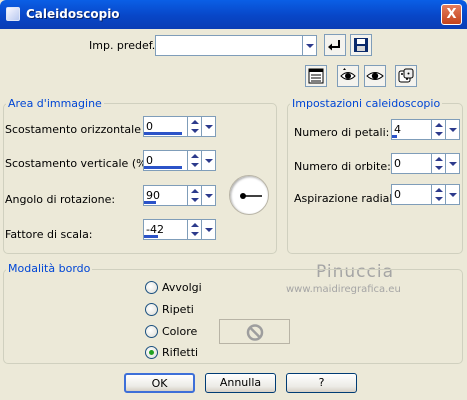 The width and height of the screenshot is (467, 400). What do you see at coordinates (451, 14) in the screenshot?
I see `close-button: X` at bounding box center [451, 14].